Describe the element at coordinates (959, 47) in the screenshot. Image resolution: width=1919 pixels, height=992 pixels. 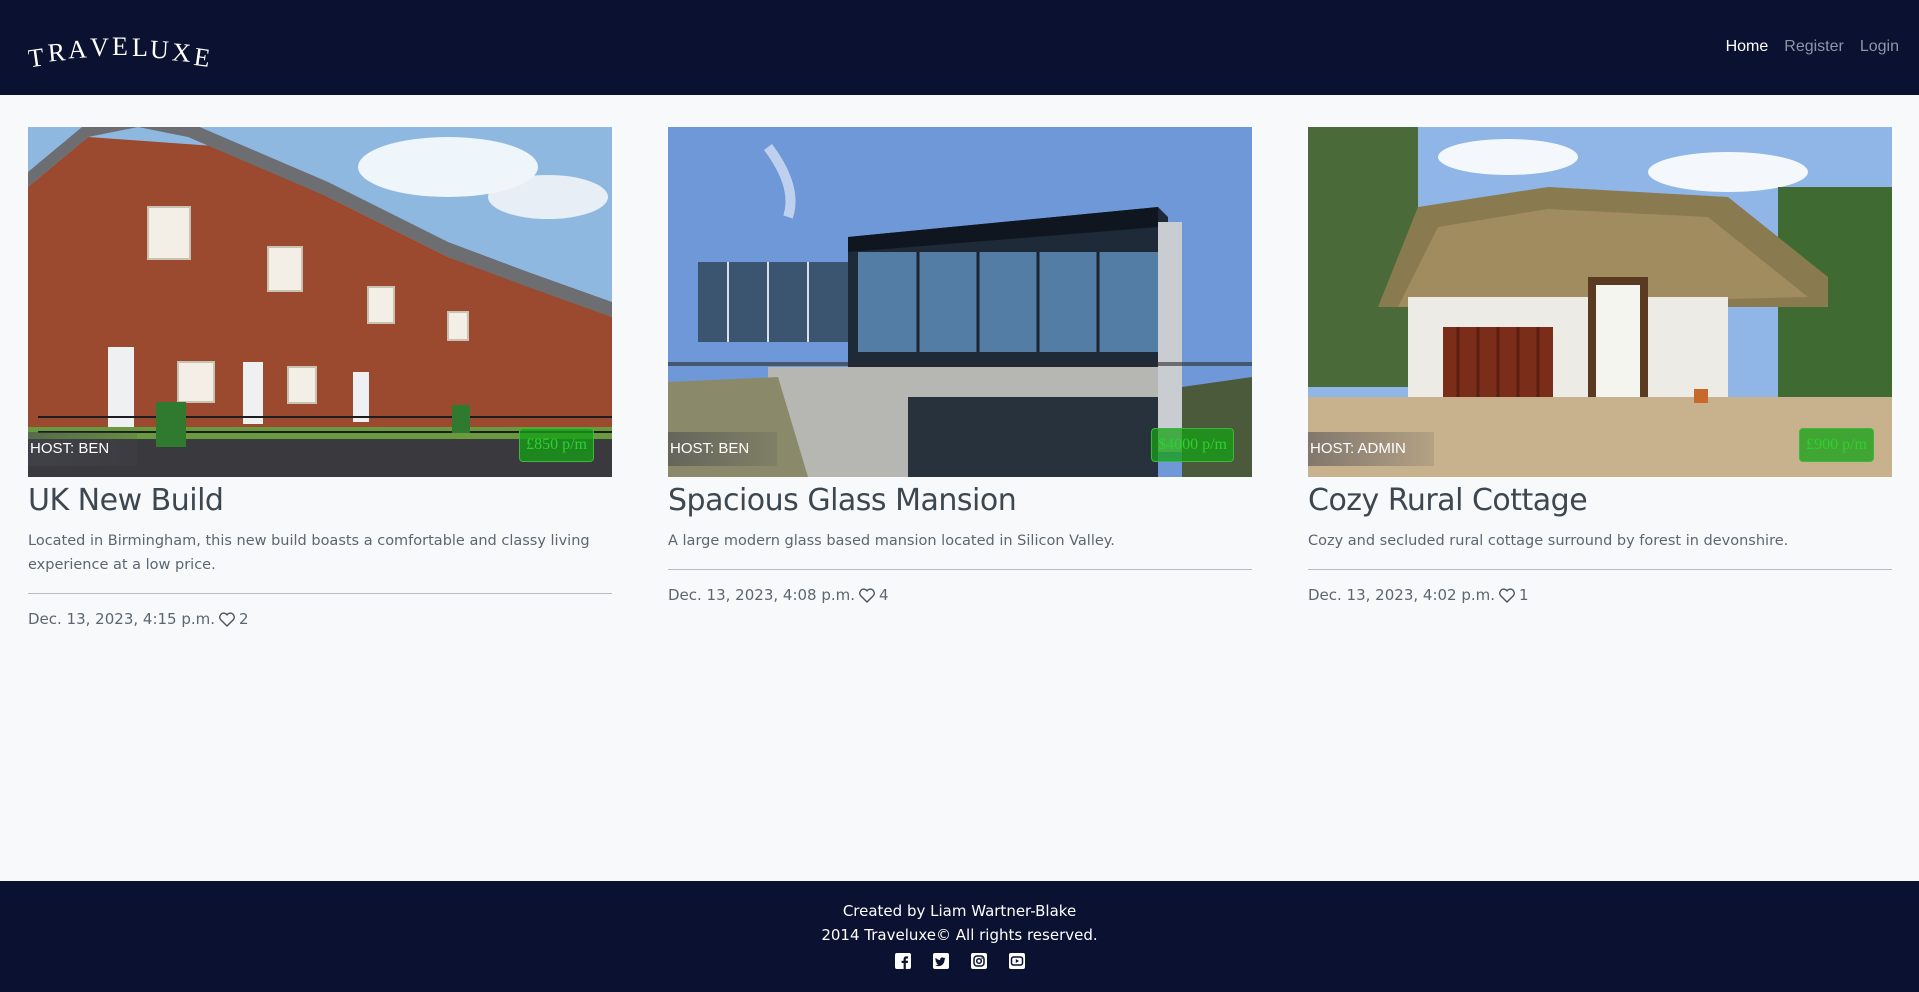
I see `navbar: T R A V E L U X E Home Register Login` at that location.